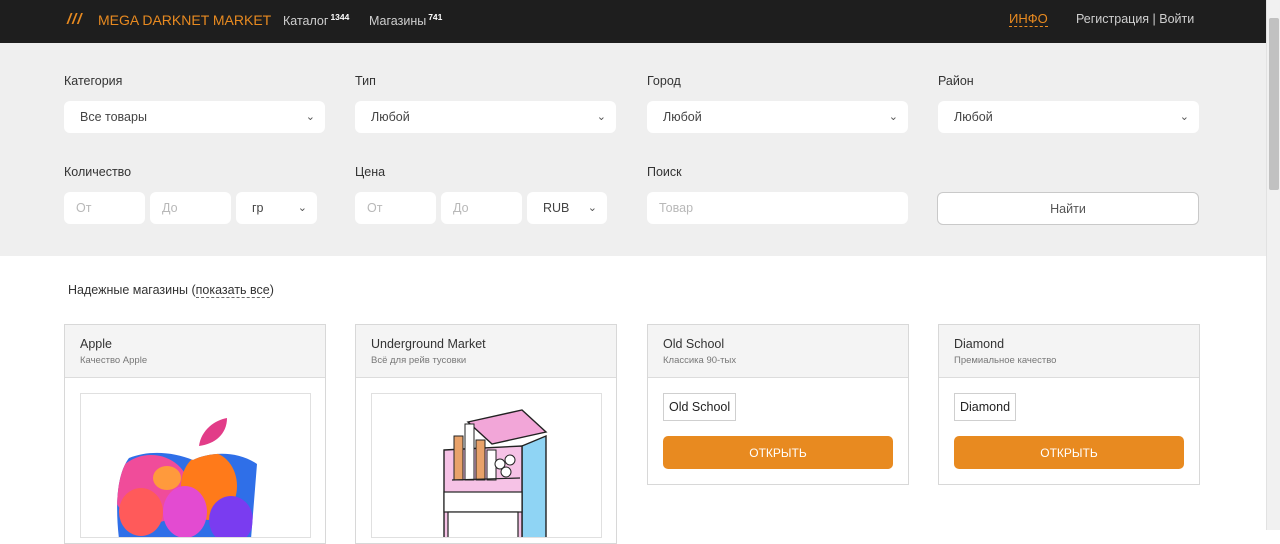 The width and height of the screenshot is (1280, 544). Describe the element at coordinates (664, 172) in the screenshot. I see `search-label: Поиск` at that location.